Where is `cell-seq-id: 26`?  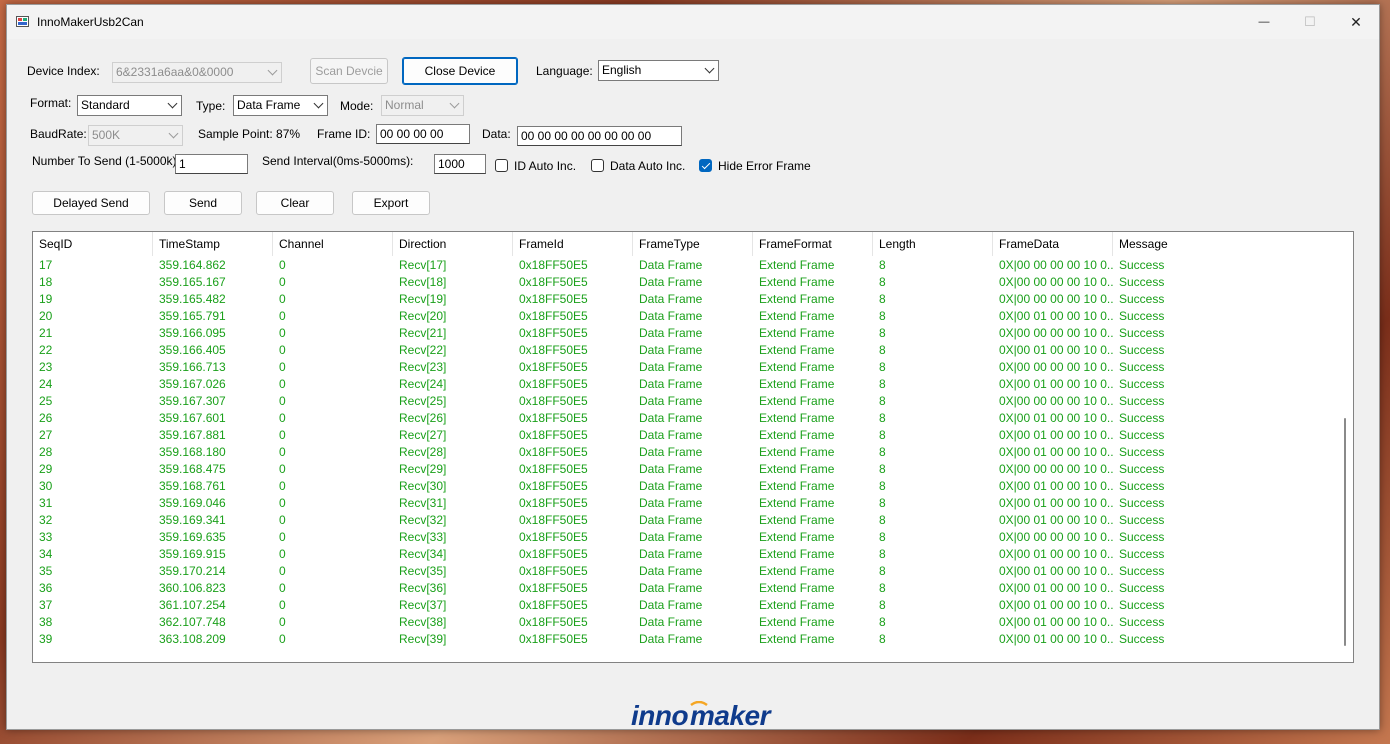
cell-seq-id: 26 is located at coordinates (46, 418).